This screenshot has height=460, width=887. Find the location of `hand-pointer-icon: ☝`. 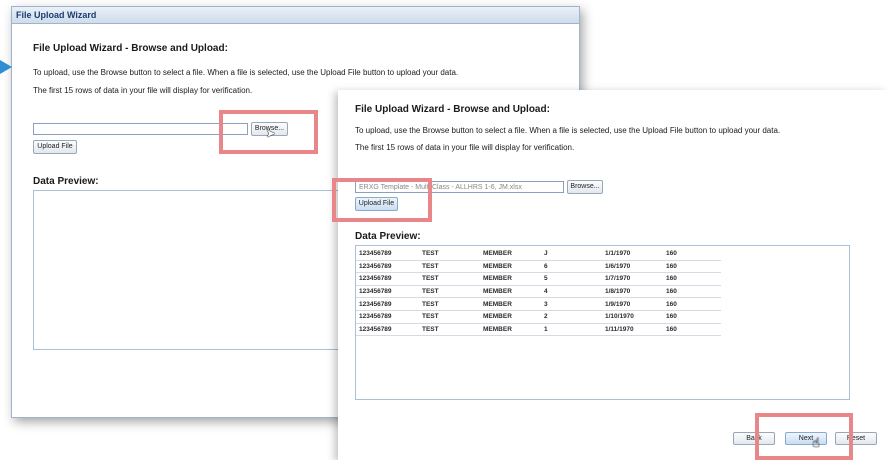

hand-pointer-icon: ☝ is located at coordinates (816, 442).